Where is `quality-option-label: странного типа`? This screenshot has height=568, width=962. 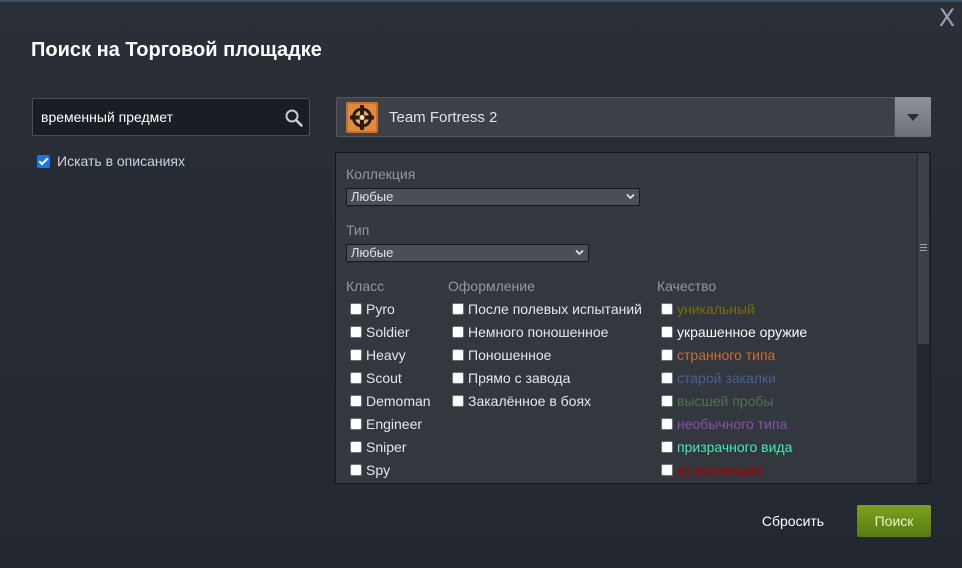 quality-option-label: странного типа is located at coordinates (726, 355).